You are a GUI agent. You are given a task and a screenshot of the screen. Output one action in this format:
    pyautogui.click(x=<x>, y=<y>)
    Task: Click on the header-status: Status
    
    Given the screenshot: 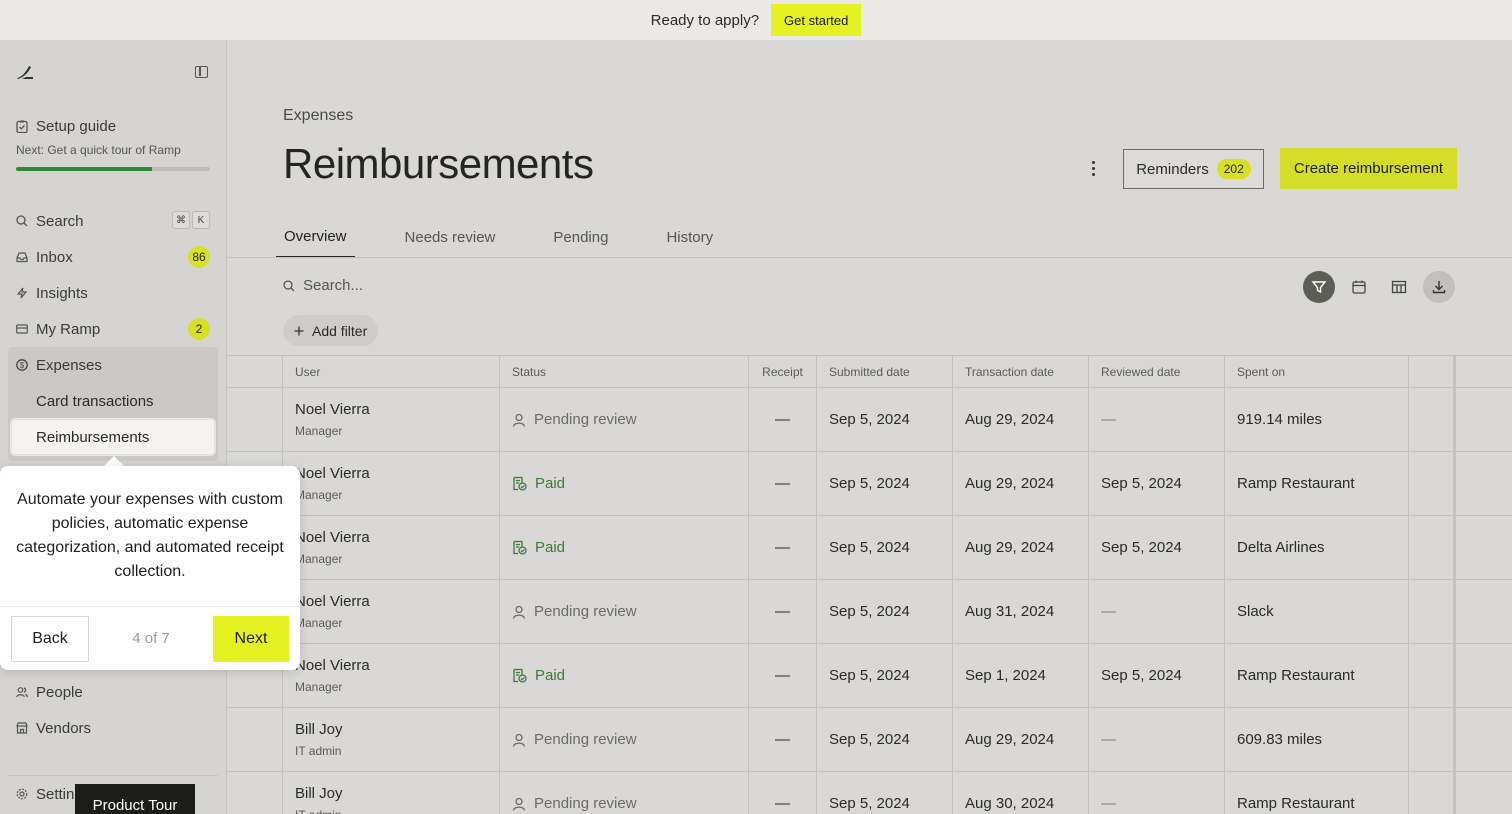 What is the action you would take?
    pyautogui.click(x=624, y=371)
    